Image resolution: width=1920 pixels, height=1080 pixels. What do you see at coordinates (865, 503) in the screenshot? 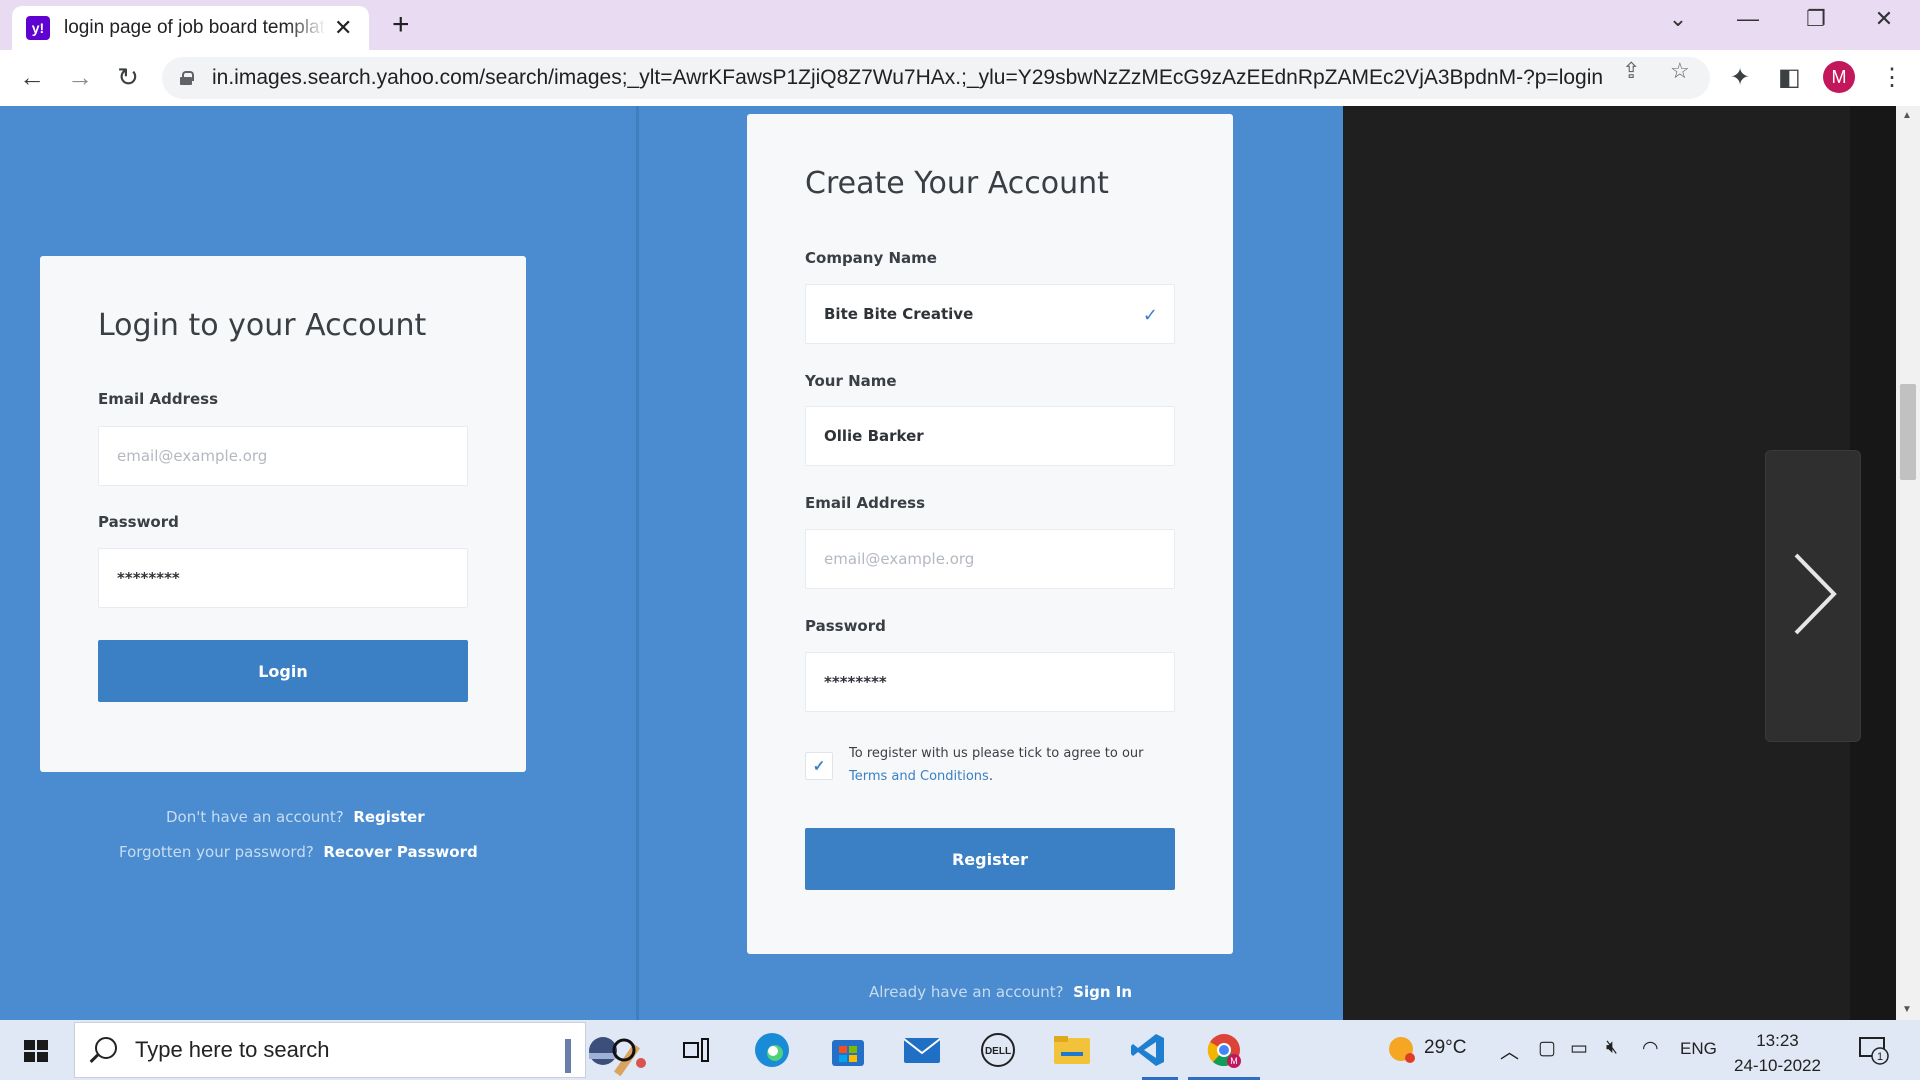
I see `register-email-label: Email Address` at bounding box center [865, 503].